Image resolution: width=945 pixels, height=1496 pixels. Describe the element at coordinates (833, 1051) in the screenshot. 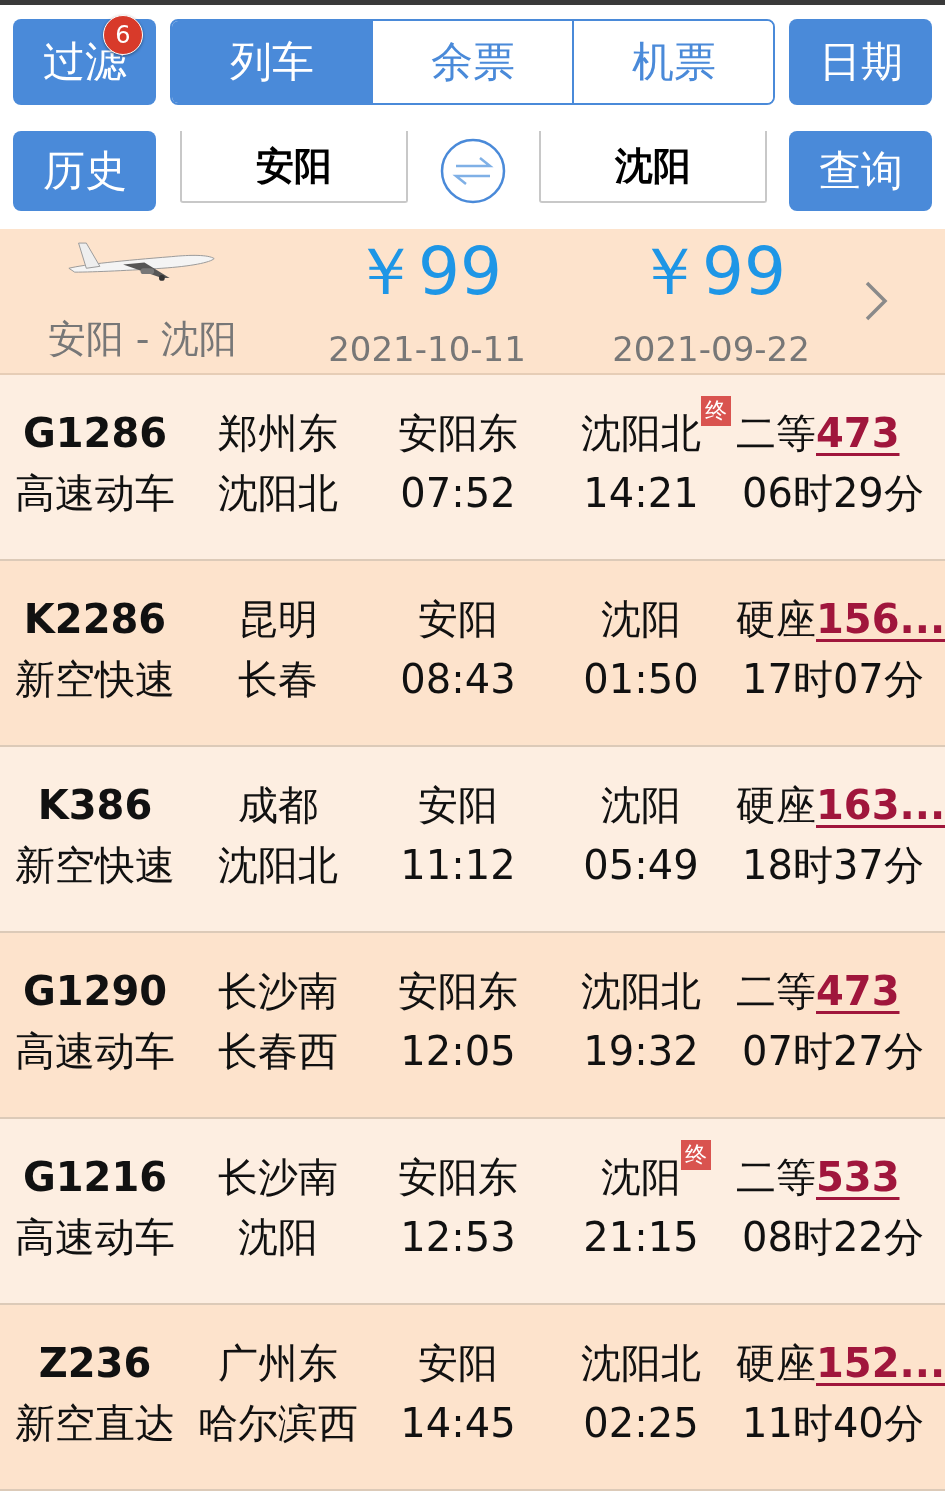

I see `duration-text: 07时27分` at that location.